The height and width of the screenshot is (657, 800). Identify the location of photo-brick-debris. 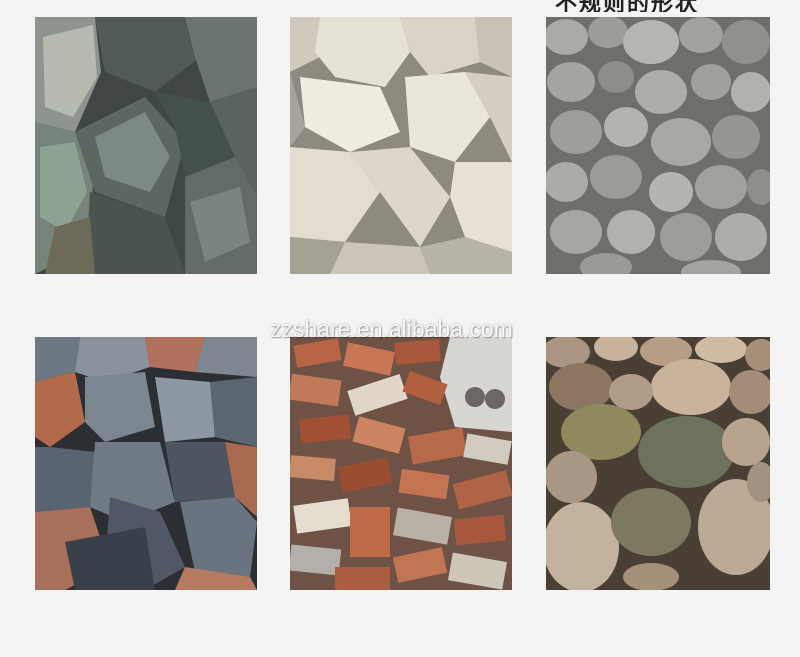
(401, 463).